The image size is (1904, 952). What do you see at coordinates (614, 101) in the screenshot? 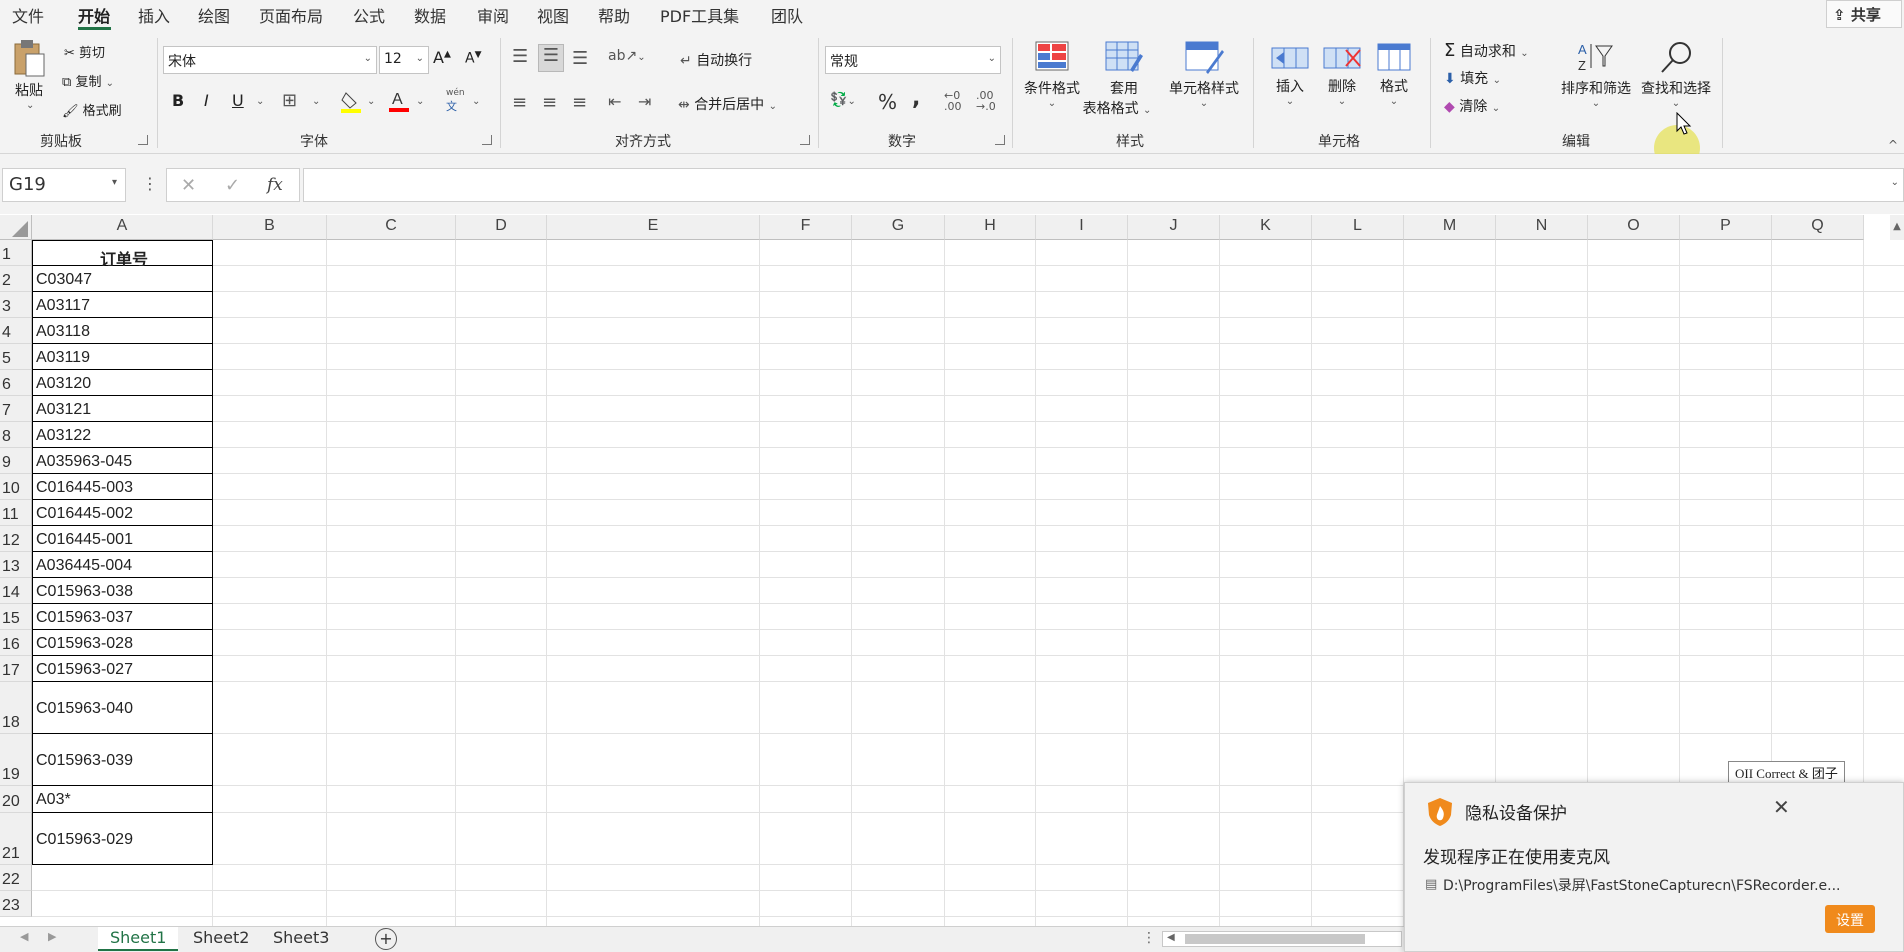
I see `decrease-indent-icon: ⇤` at bounding box center [614, 101].